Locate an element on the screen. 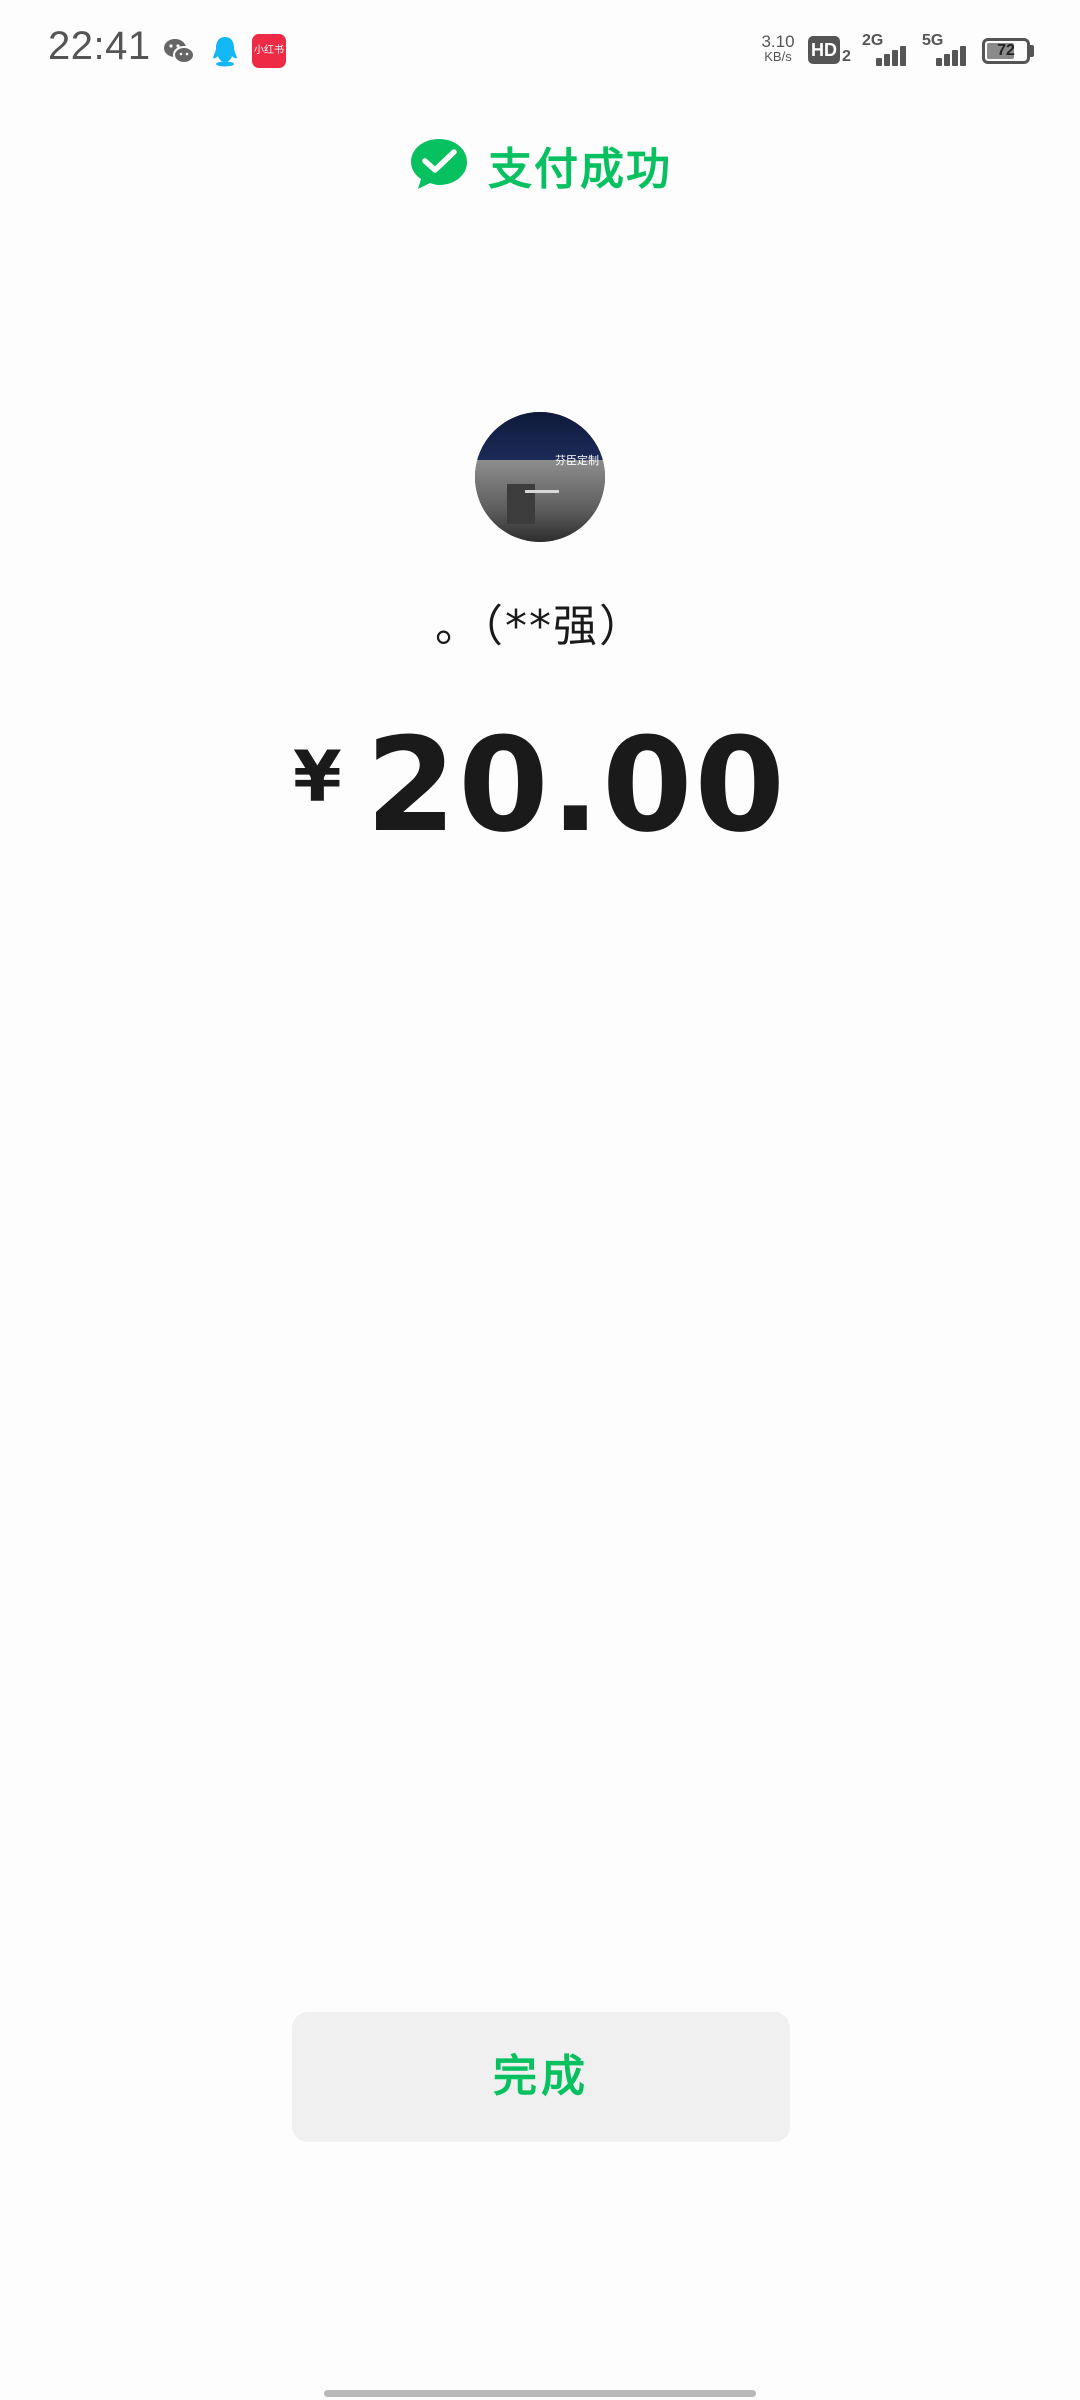  hd-voice-icon: HD is located at coordinates (824, 50).